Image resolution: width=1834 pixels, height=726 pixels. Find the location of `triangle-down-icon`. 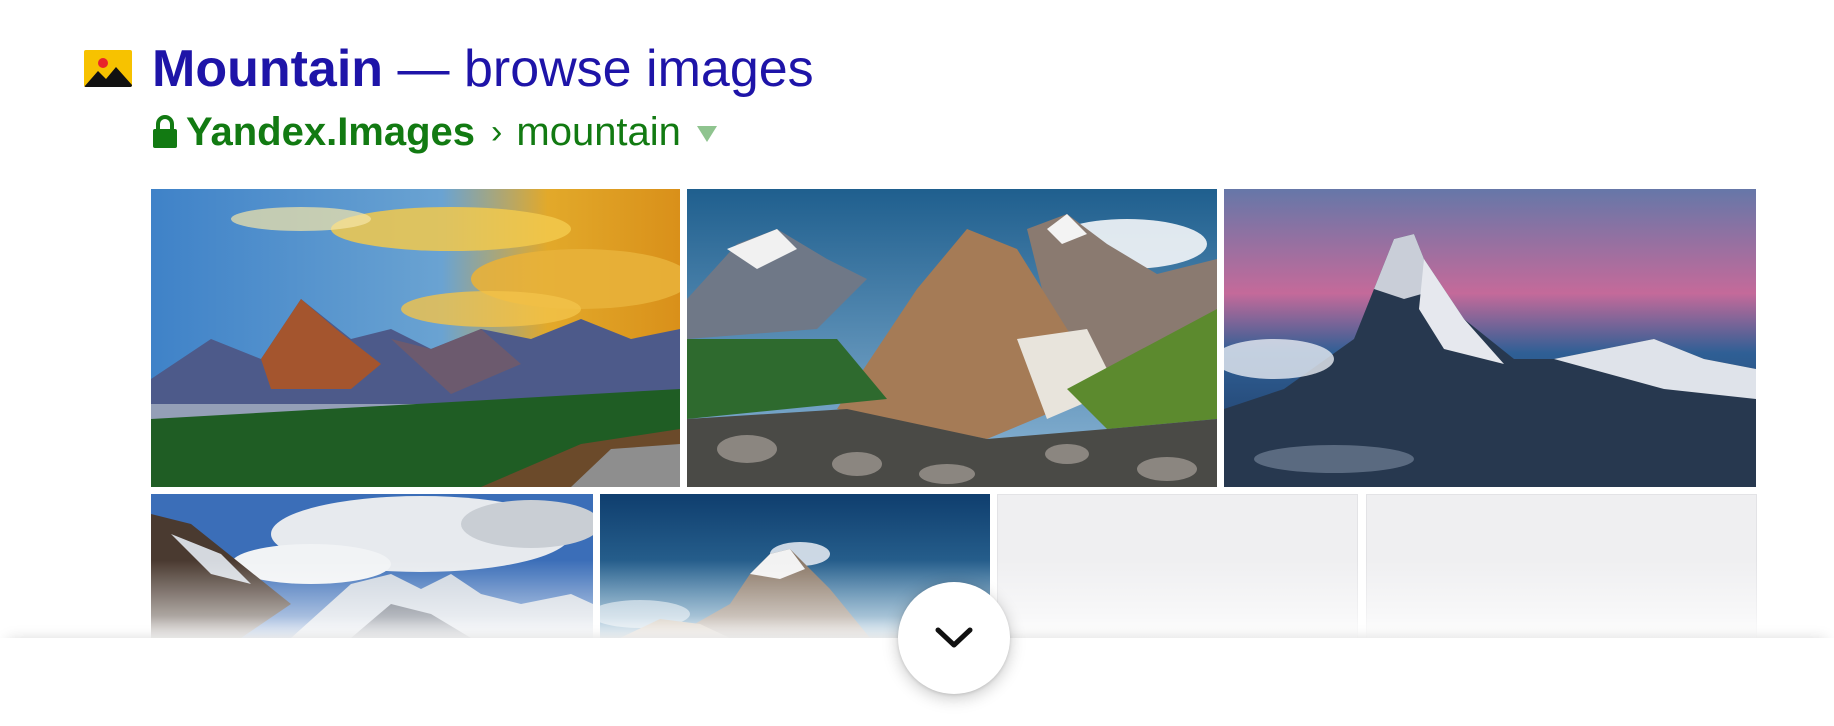

triangle-down-icon is located at coordinates (706, 134).